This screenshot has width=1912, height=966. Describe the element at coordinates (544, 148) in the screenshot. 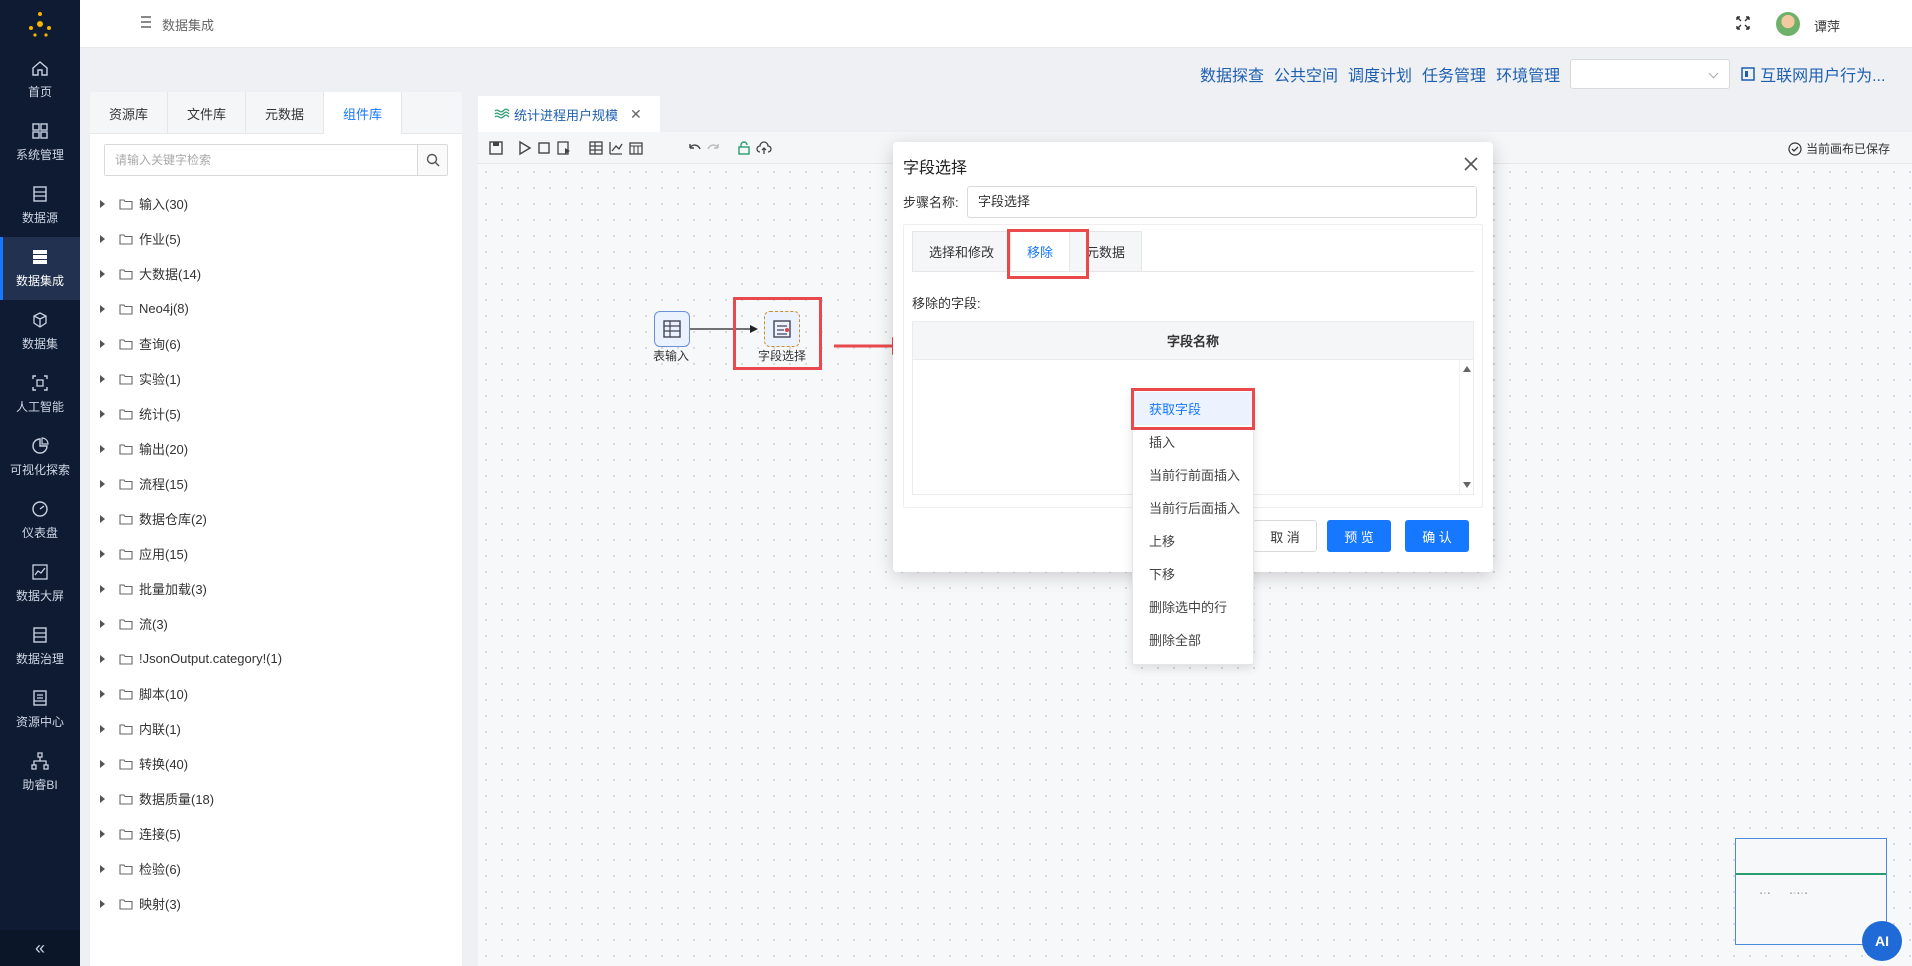

I see `stop-icon` at that location.